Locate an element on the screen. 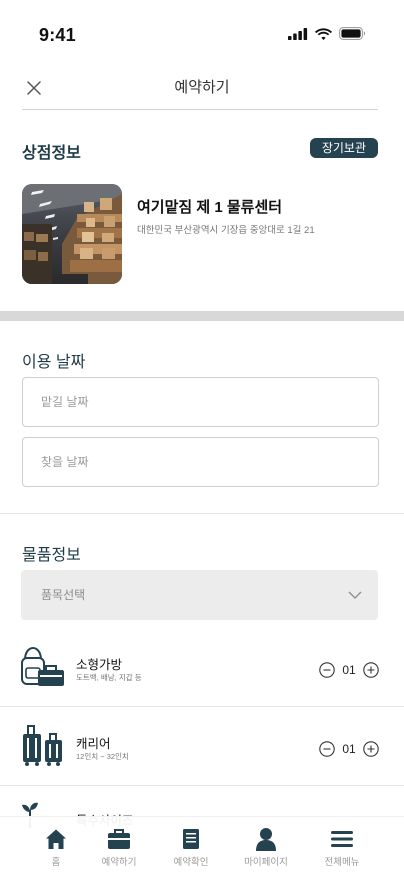 The height and width of the screenshot is (873, 404). tab-label: 예약하기 is located at coordinates (119, 862).